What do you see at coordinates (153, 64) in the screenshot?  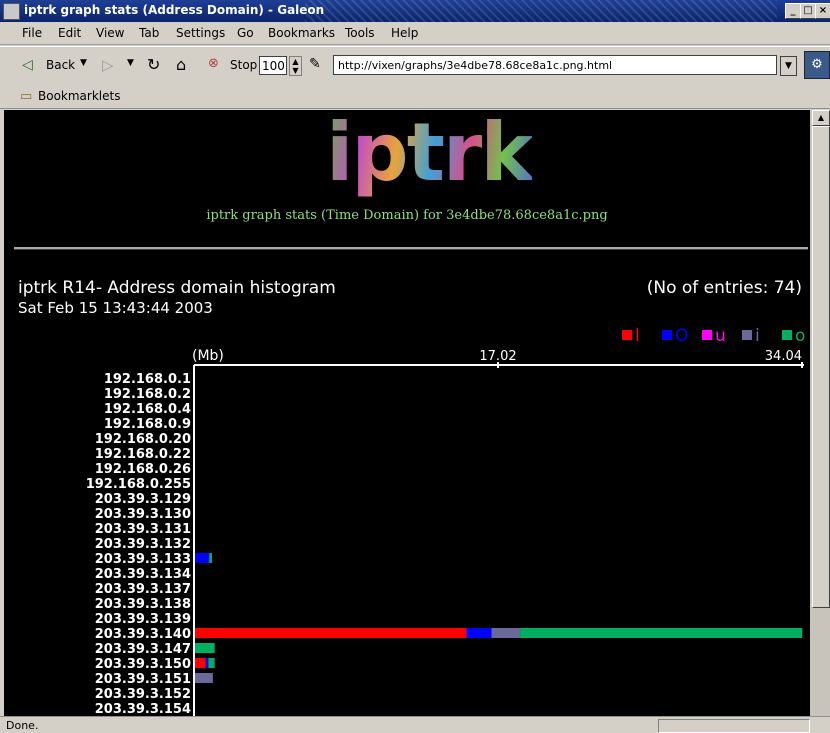 I see `reload-icon: ↻` at bounding box center [153, 64].